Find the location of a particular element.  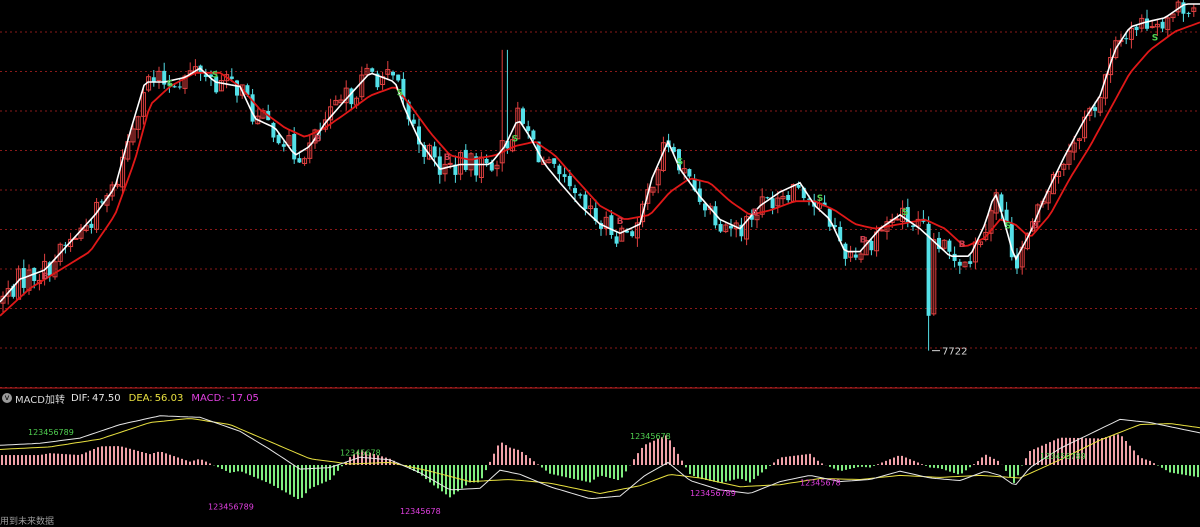

dea-value: 56.03 is located at coordinates (169, 398).